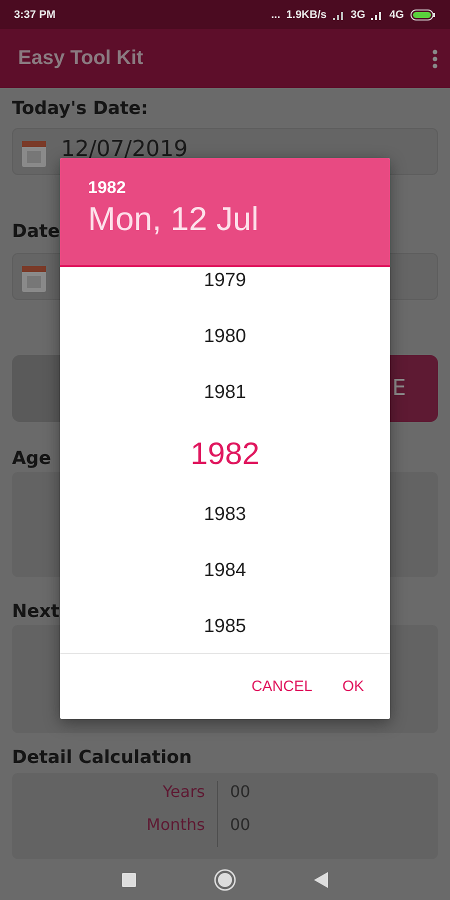  I want to click on section-title: Detail Calculation, so click(102, 758).